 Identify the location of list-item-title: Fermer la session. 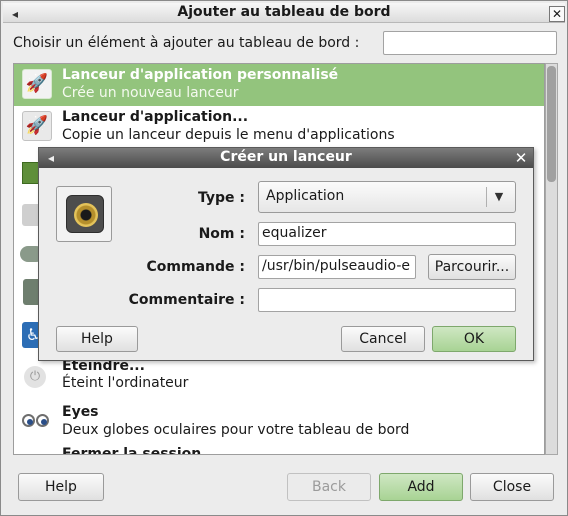
(132, 450).